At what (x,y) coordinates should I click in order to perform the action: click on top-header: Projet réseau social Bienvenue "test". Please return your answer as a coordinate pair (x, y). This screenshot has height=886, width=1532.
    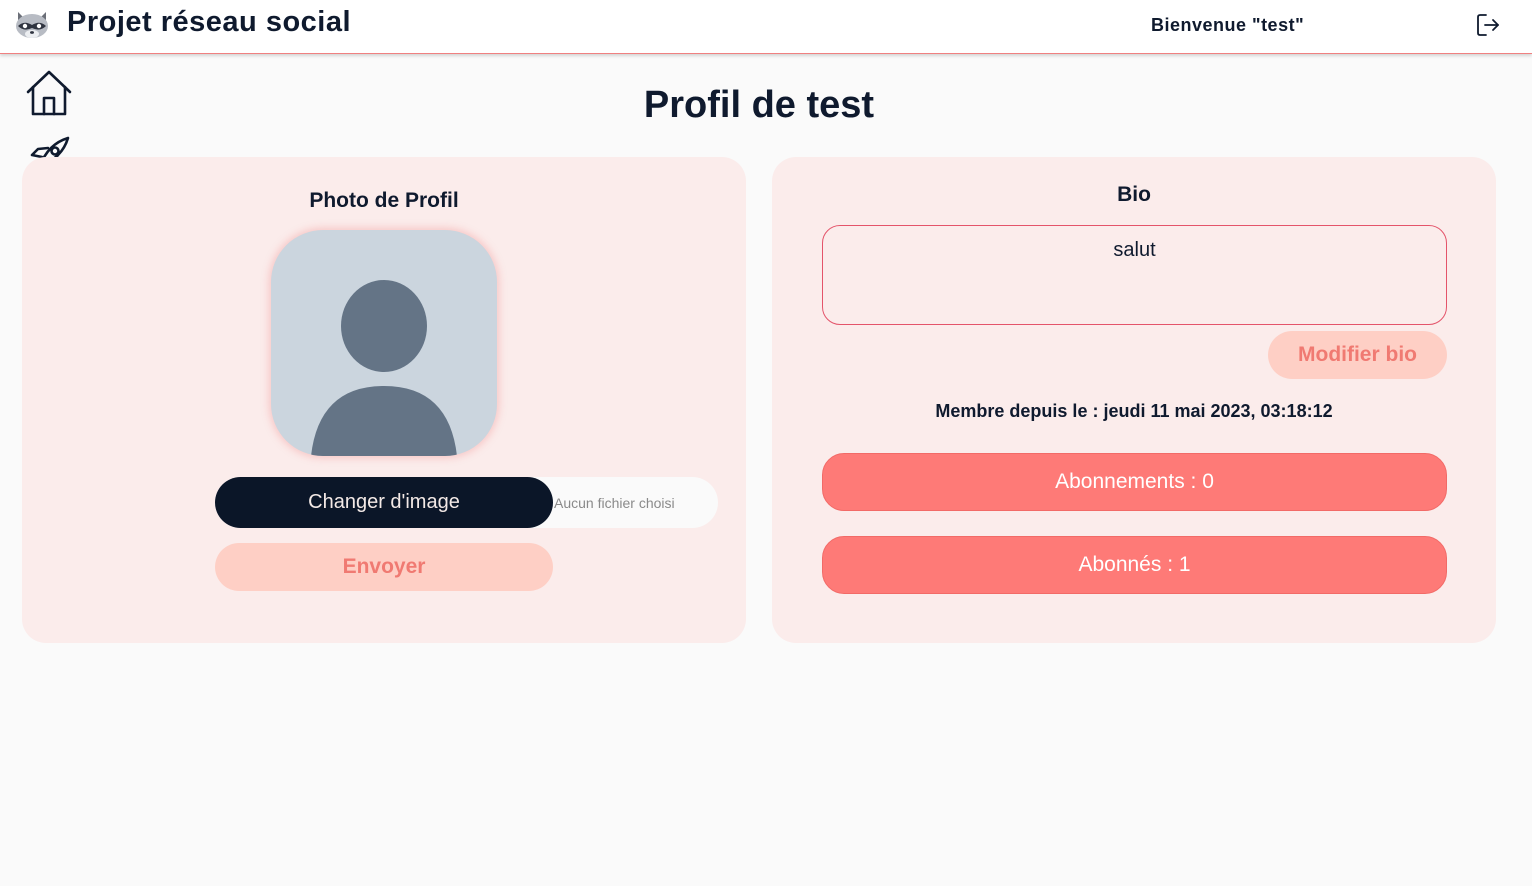
    Looking at the image, I should click on (766, 27).